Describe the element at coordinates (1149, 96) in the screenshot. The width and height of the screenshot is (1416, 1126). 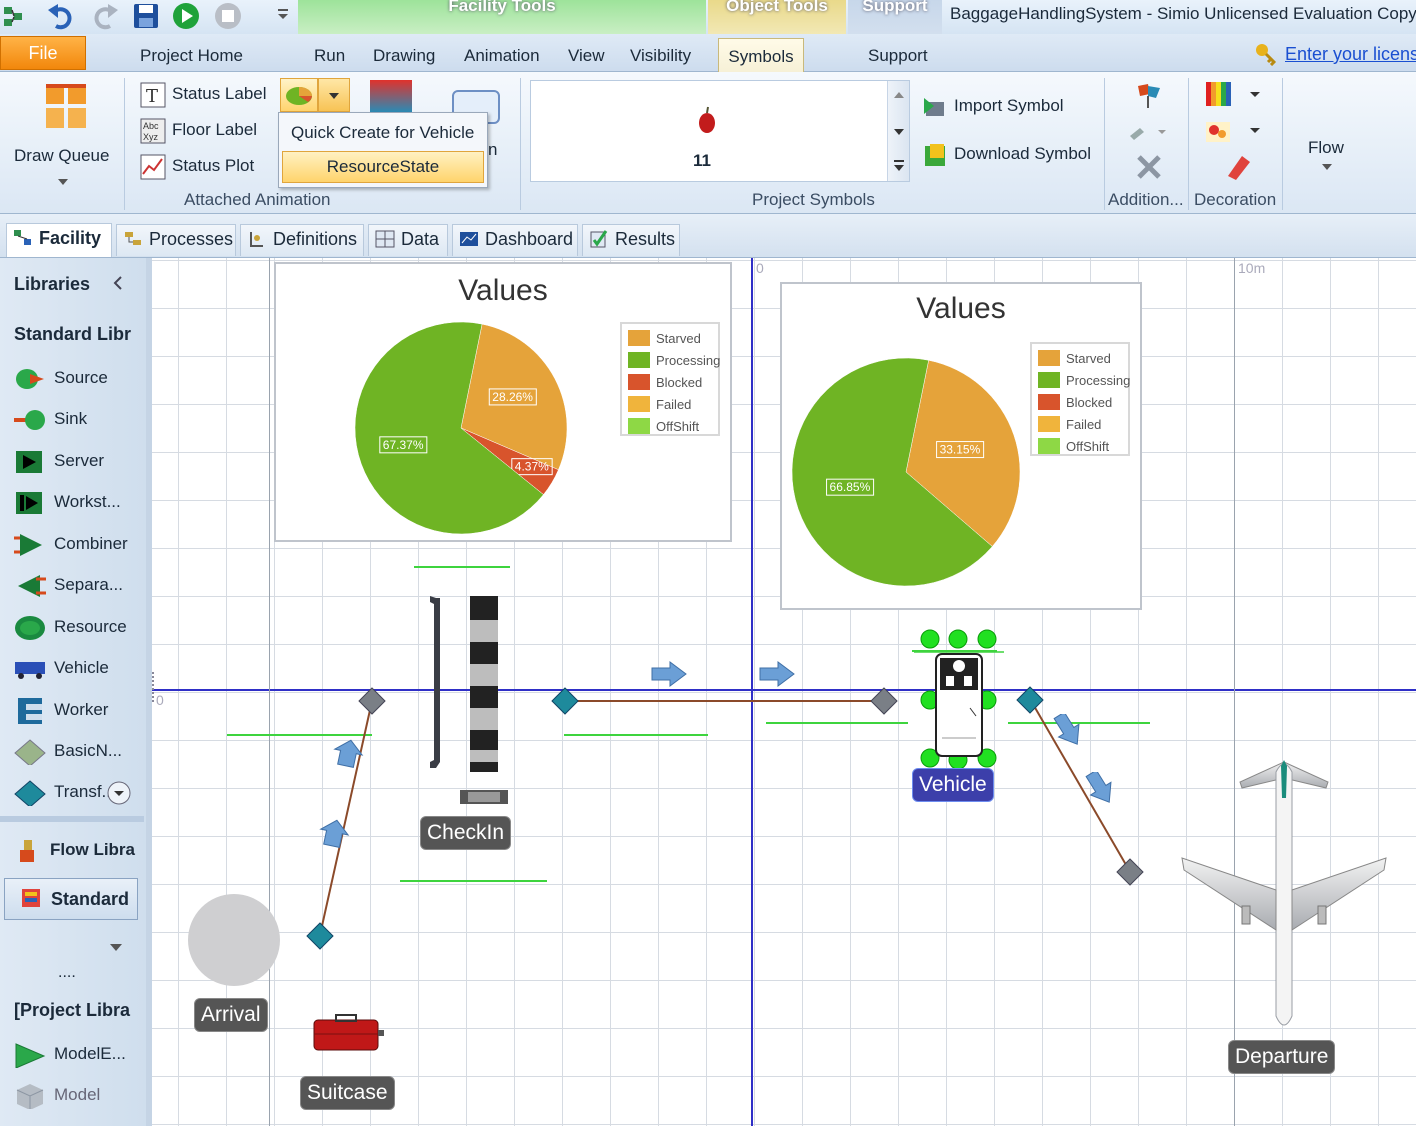
I see `pin-icon` at that location.